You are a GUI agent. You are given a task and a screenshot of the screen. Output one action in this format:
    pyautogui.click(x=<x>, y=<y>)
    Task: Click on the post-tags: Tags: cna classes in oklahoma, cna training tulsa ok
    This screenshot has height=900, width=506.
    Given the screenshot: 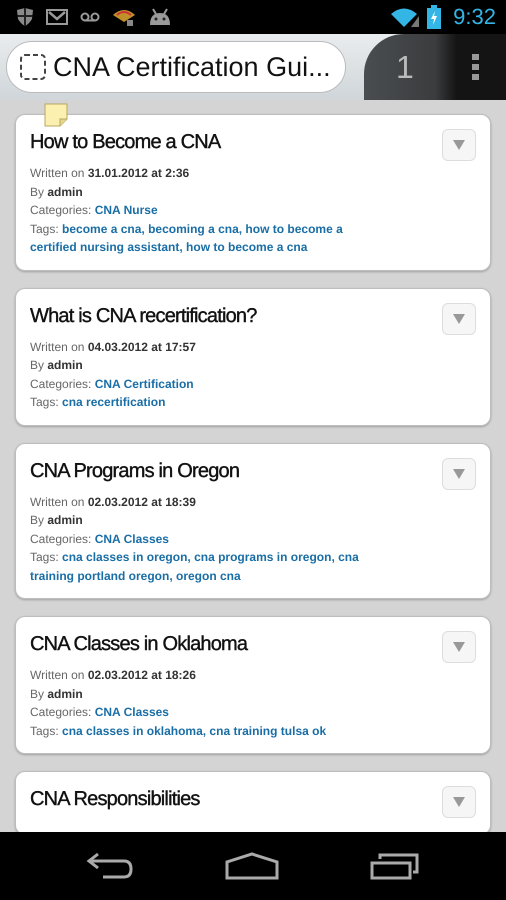 What is the action you would take?
    pyautogui.click(x=195, y=731)
    